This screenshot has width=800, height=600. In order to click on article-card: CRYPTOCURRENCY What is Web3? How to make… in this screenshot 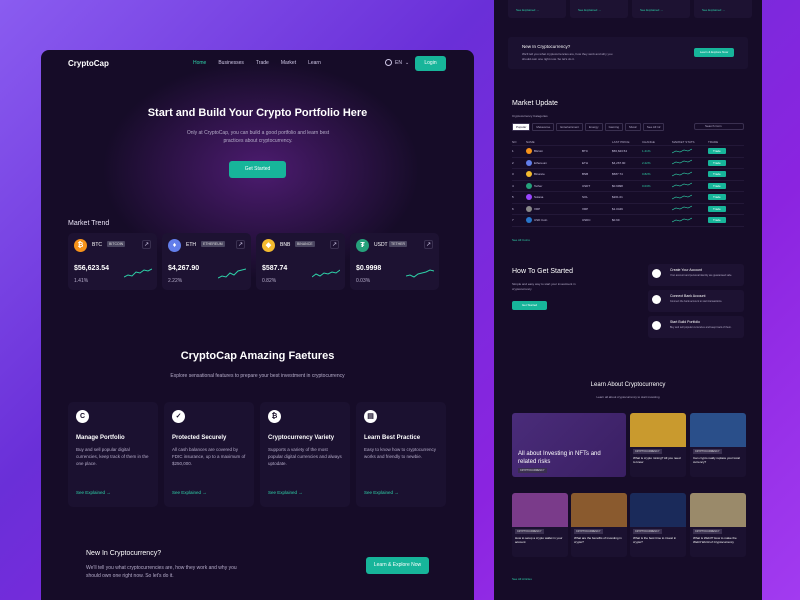, I will do `click(718, 525)`.